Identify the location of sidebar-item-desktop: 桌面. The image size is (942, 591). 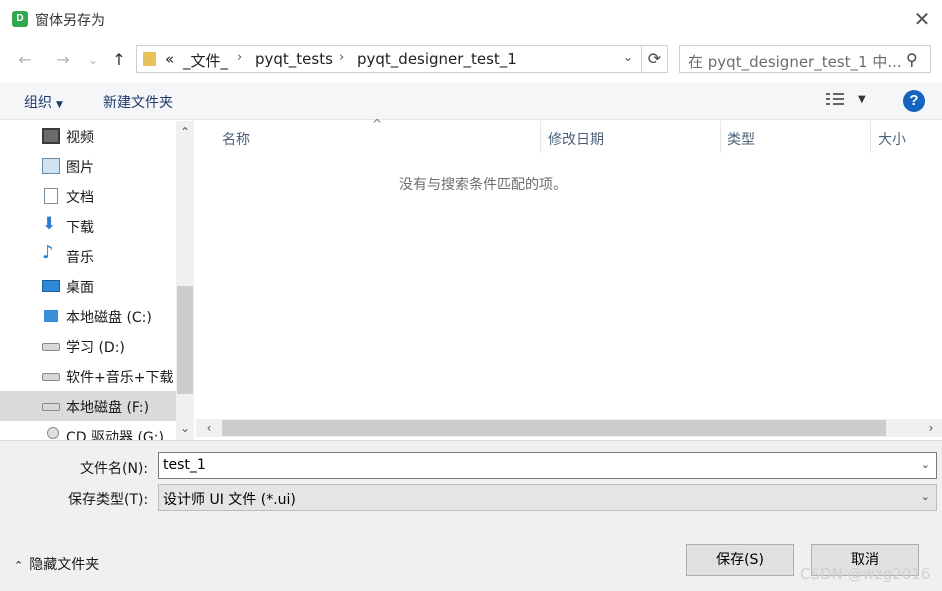
(88, 286).